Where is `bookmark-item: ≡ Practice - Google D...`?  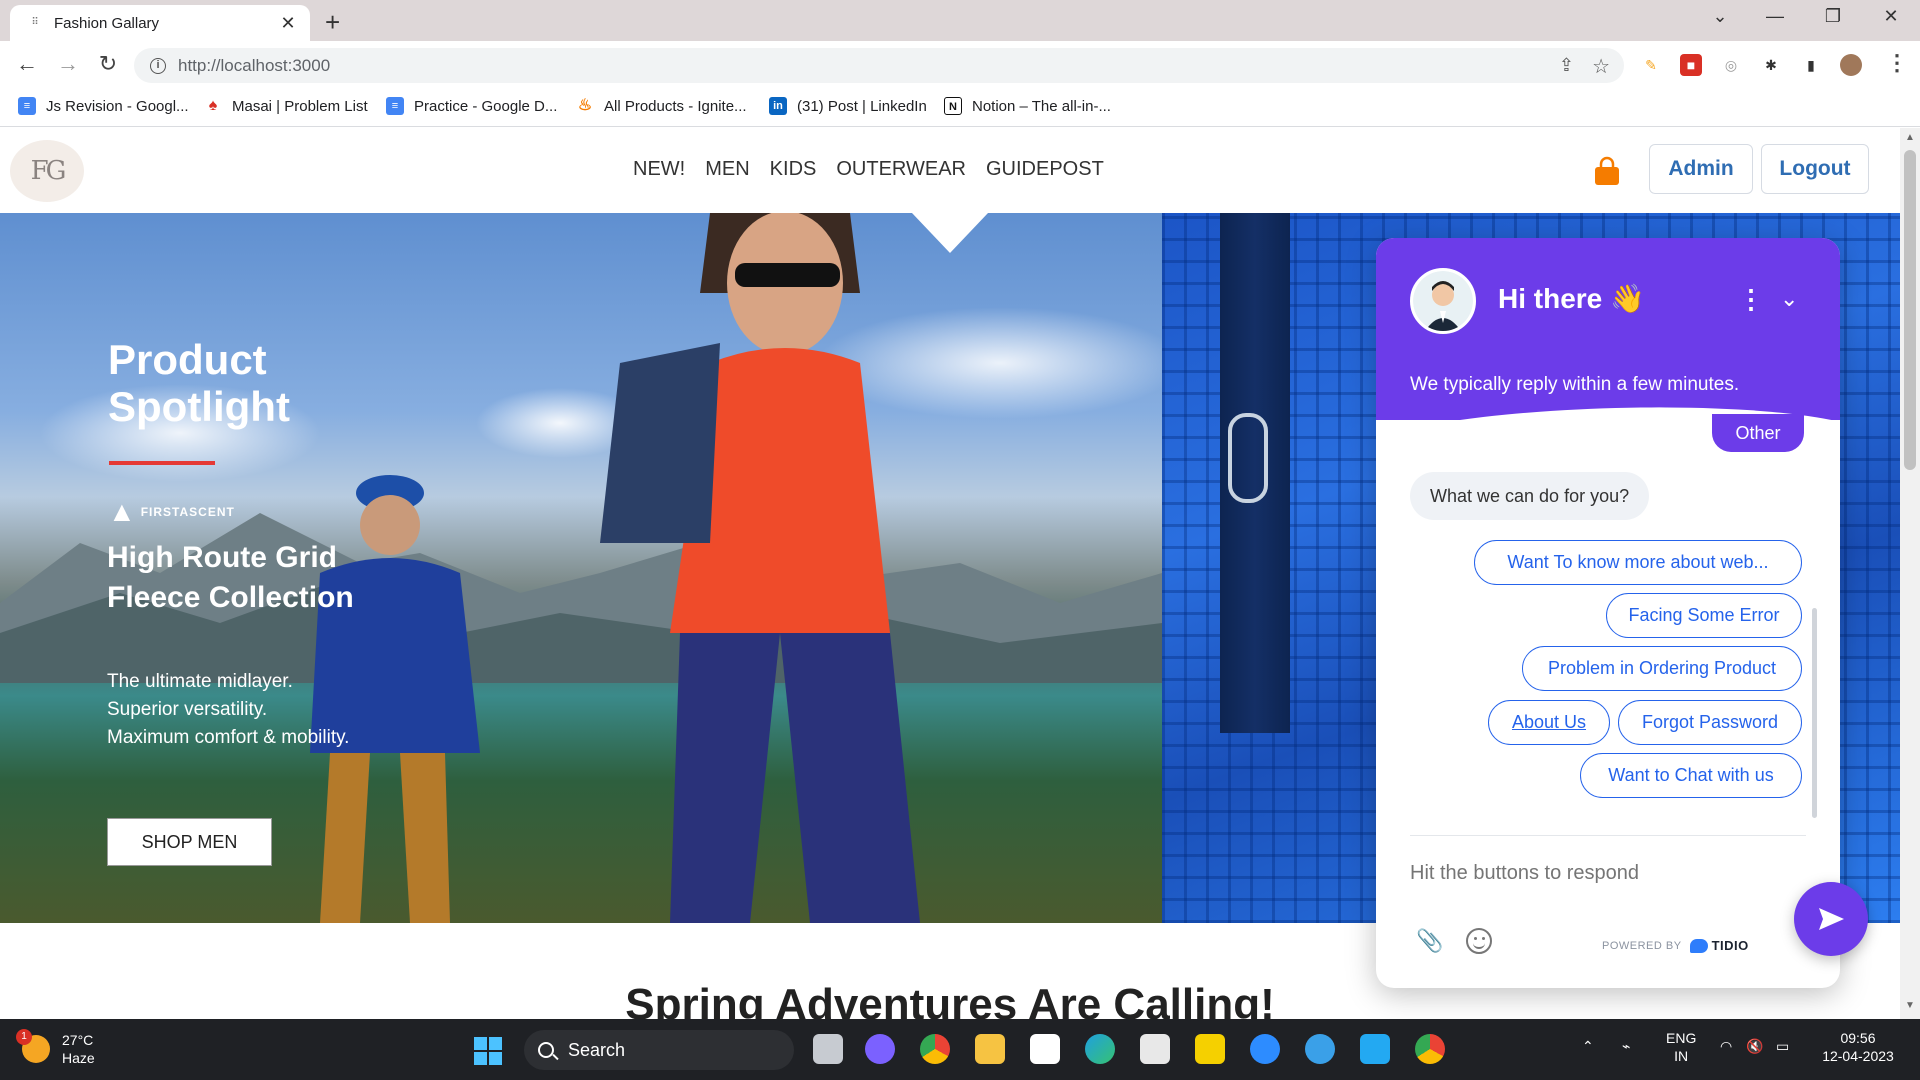 bookmark-item: ≡ Practice - Google D... is located at coordinates (471, 106).